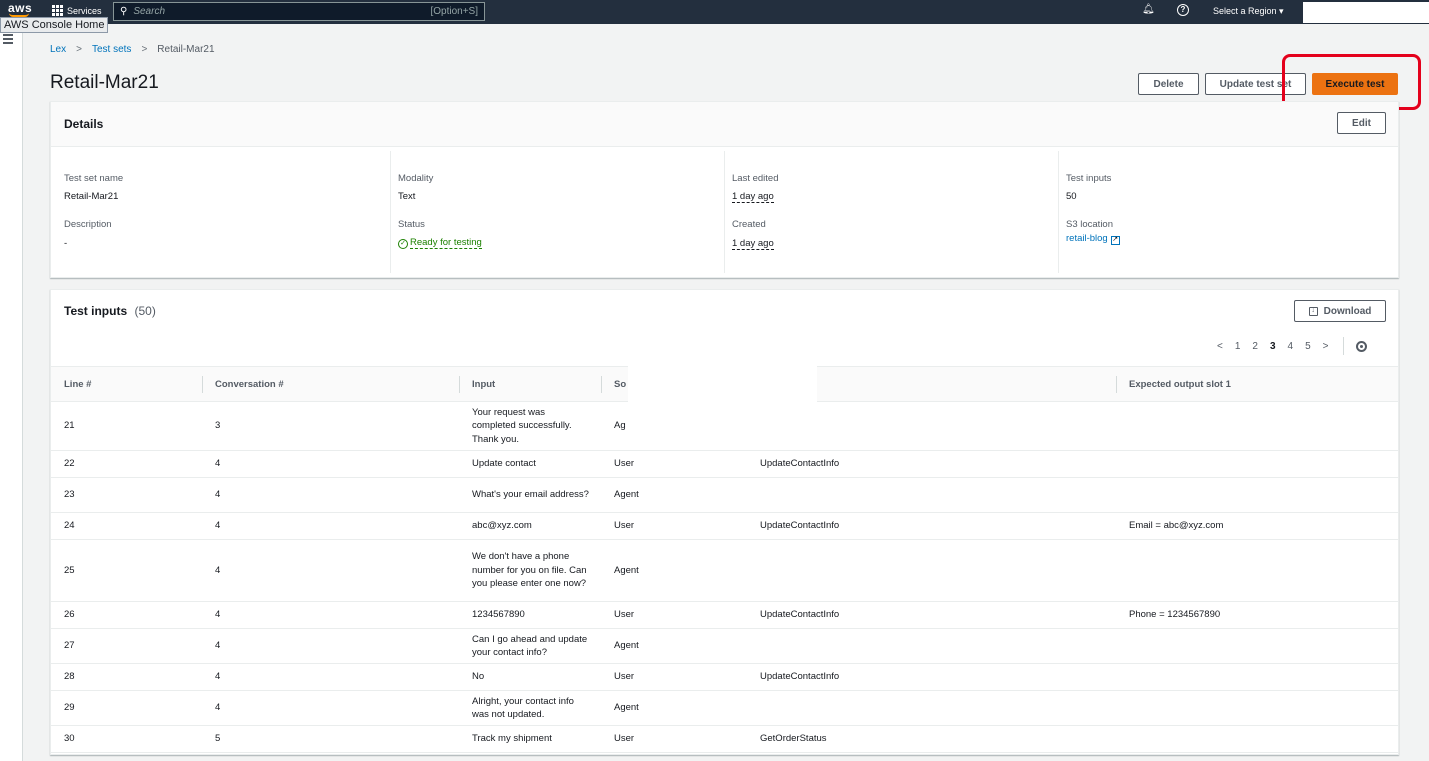  What do you see at coordinates (931, 739) in the screenshot?
I see `cell-output-intent: GetOrderStatus` at bounding box center [931, 739].